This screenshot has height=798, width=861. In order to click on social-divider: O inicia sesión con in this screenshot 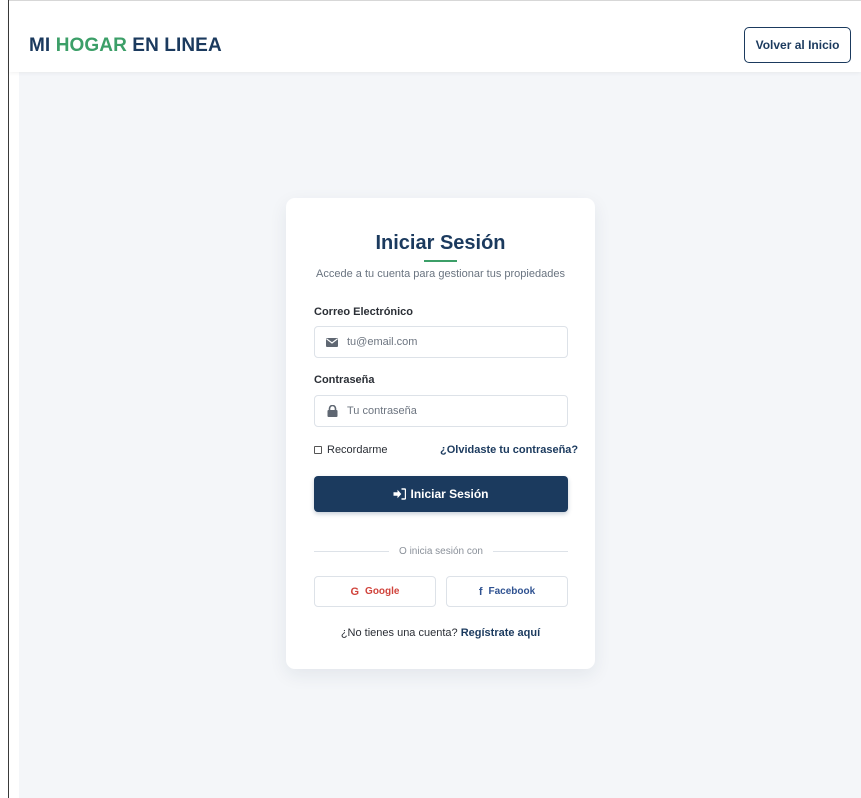, I will do `click(441, 551)`.